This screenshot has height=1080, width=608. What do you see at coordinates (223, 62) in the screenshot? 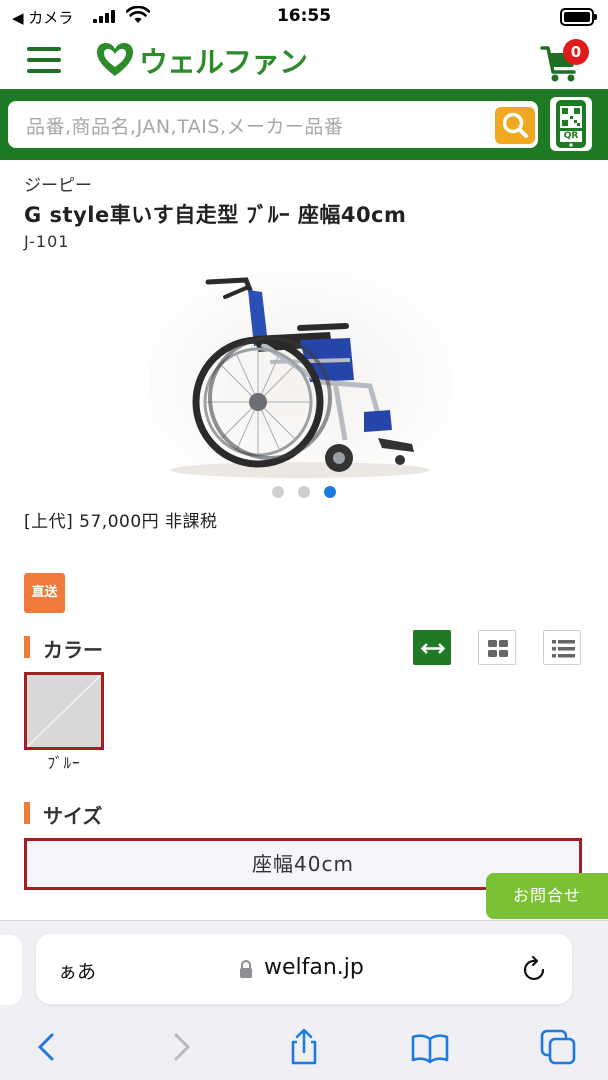
I see `logo-text: ウェルファン` at bounding box center [223, 62].